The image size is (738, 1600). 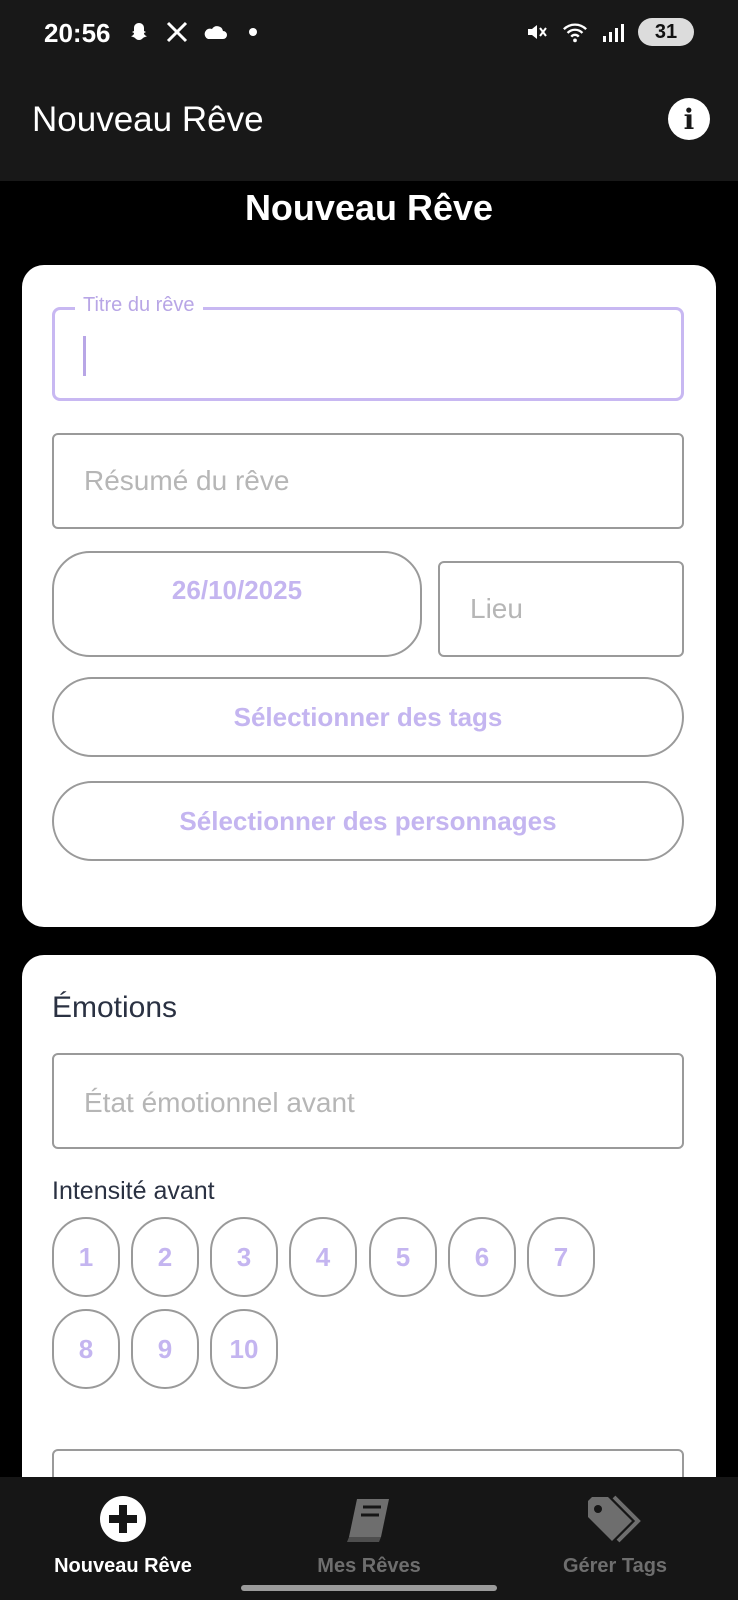 What do you see at coordinates (561, 609) in the screenshot?
I see `location-input: Lieu` at bounding box center [561, 609].